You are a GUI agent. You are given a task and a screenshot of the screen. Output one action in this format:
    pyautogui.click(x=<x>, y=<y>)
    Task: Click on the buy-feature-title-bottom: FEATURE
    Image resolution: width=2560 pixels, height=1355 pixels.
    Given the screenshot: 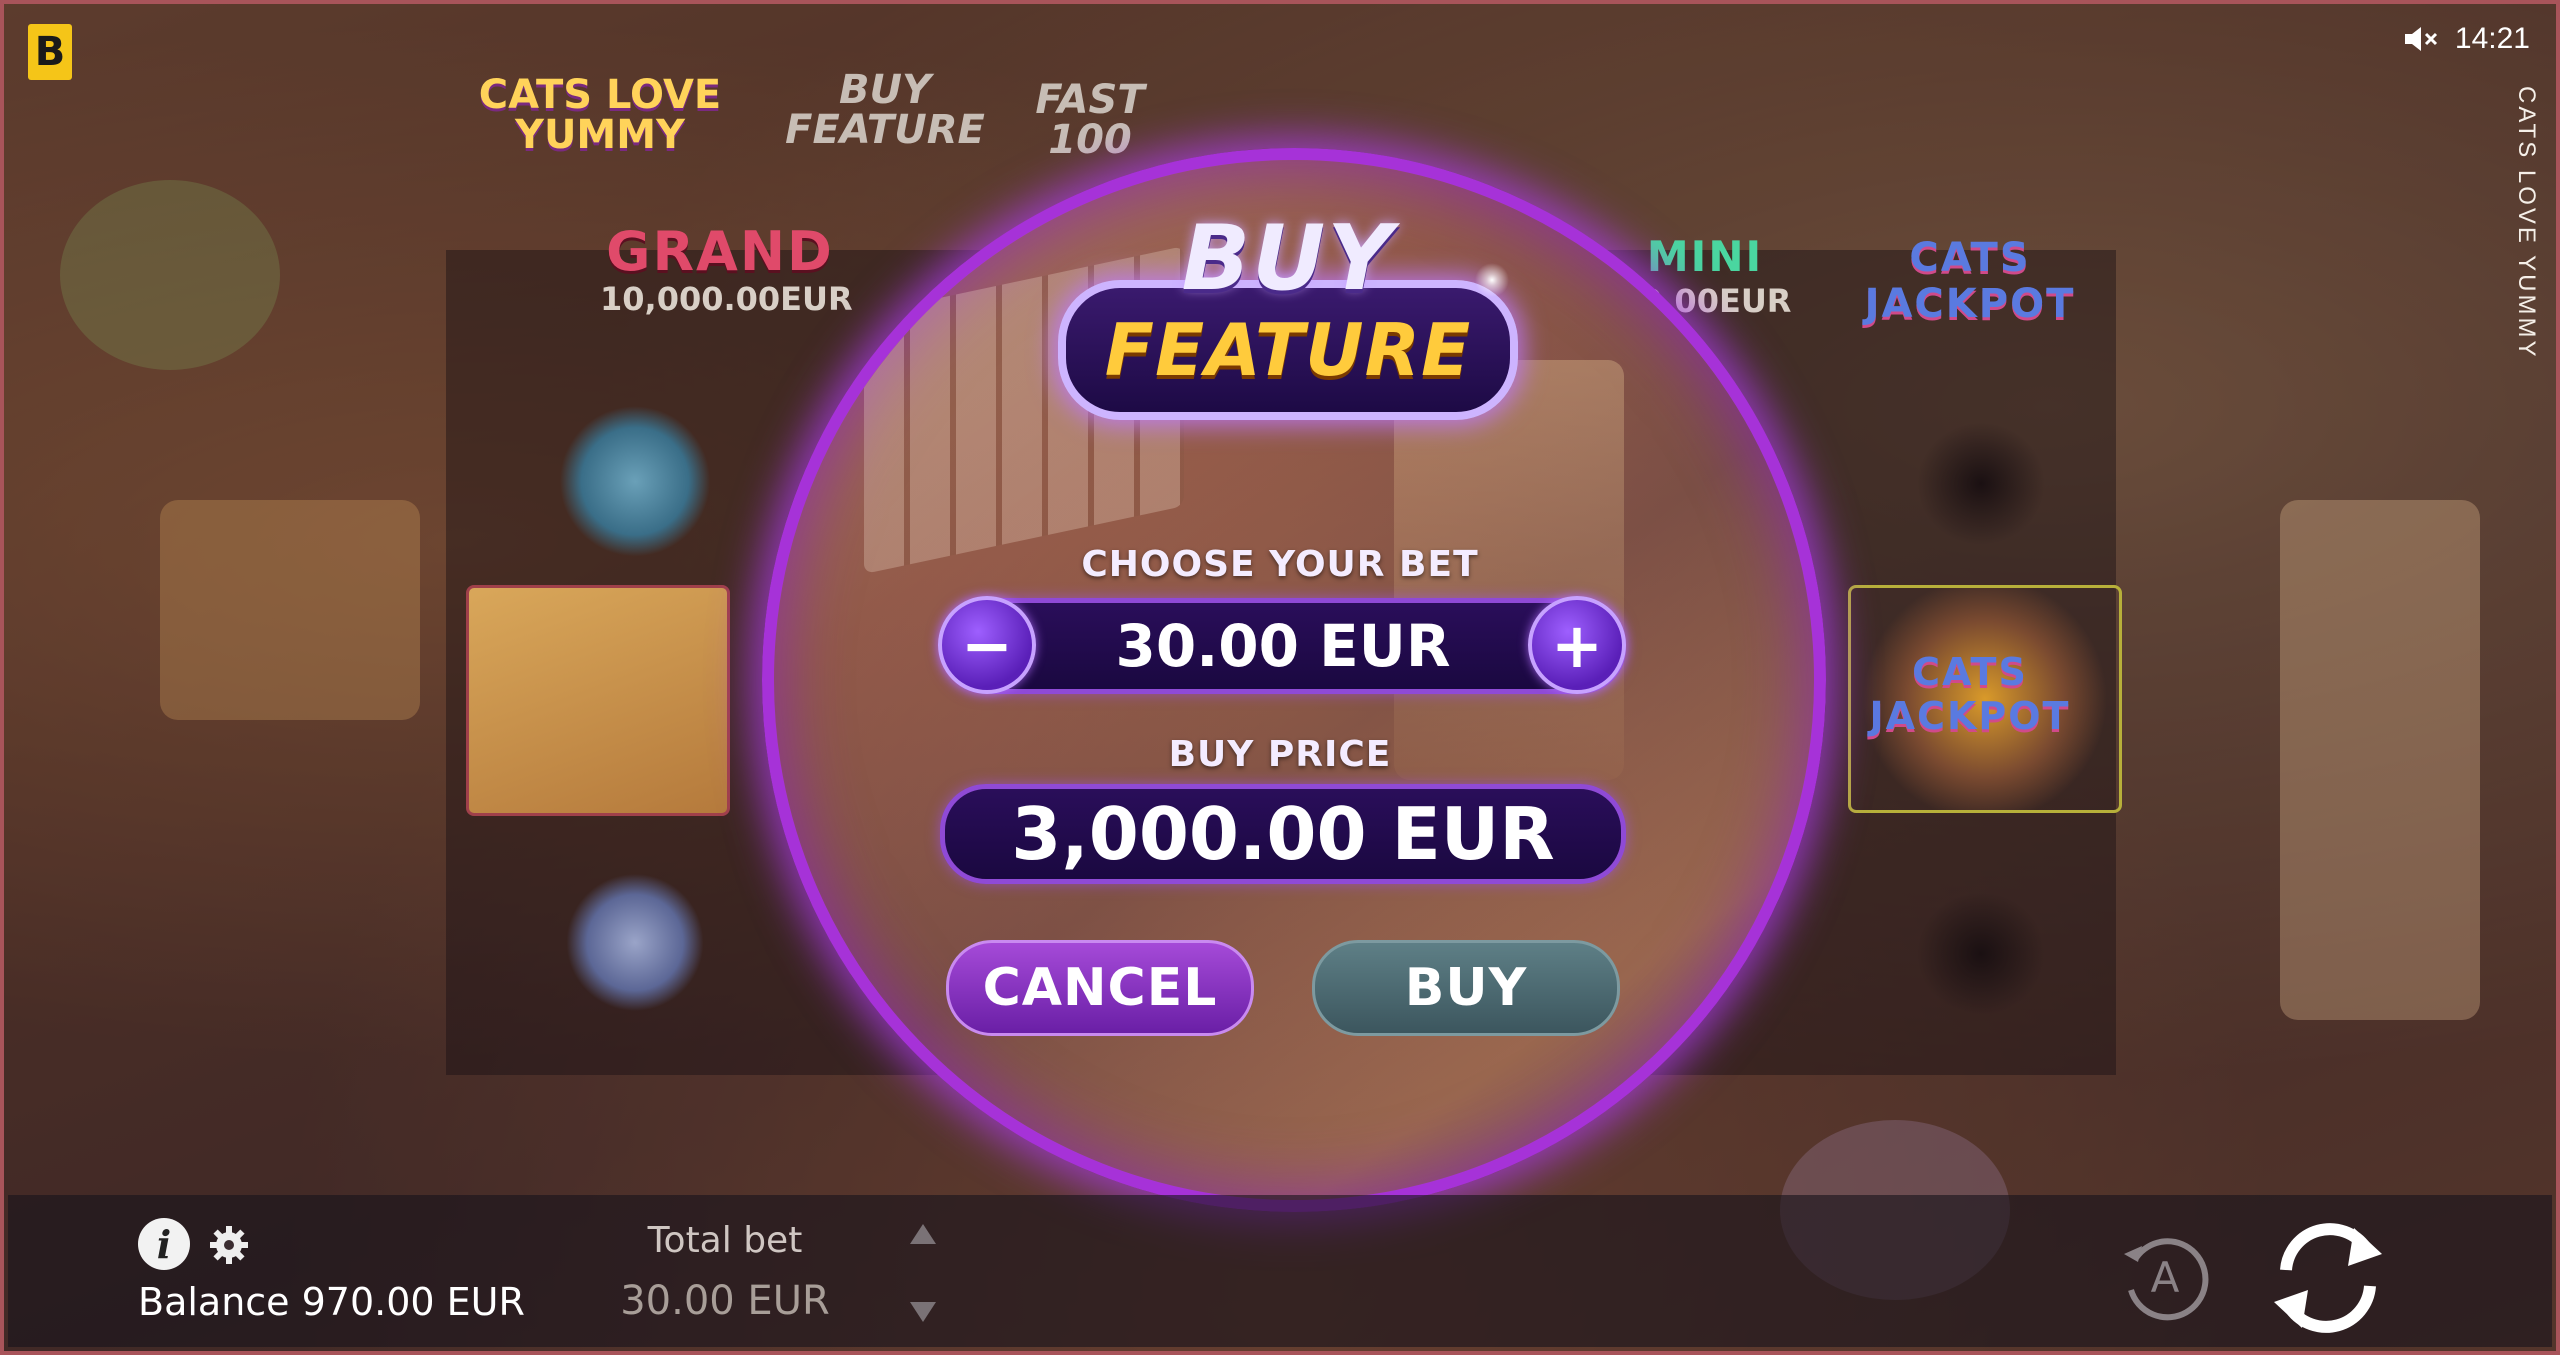 What is the action you would take?
    pyautogui.click(x=1288, y=350)
    